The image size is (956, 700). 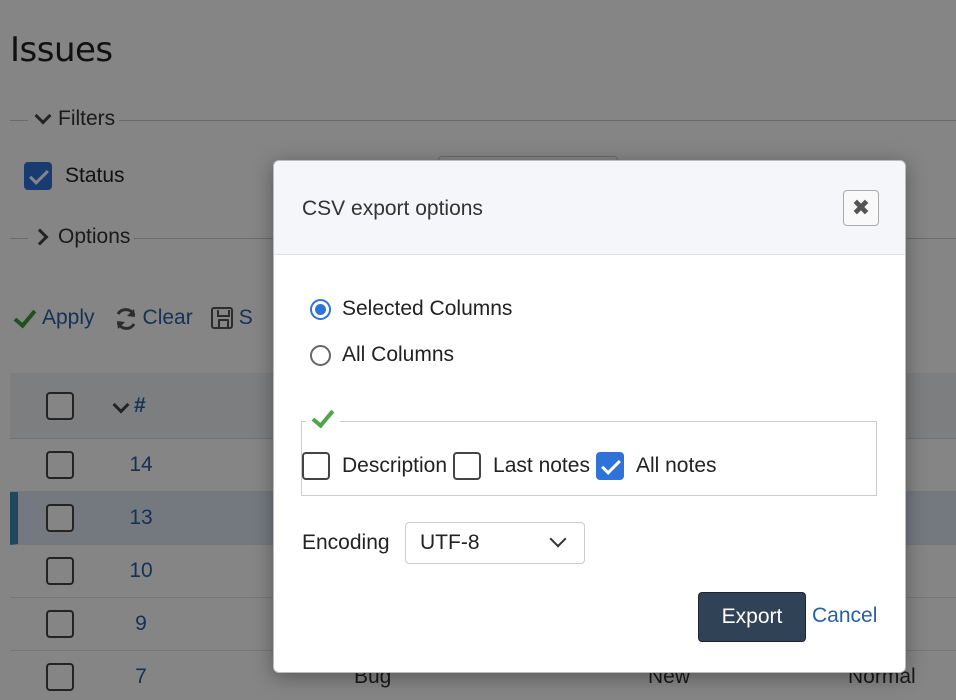 What do you see at coordinates (316, 466) in the screenshot?
I see `description-checkbox` at bounding box center [316, 466].